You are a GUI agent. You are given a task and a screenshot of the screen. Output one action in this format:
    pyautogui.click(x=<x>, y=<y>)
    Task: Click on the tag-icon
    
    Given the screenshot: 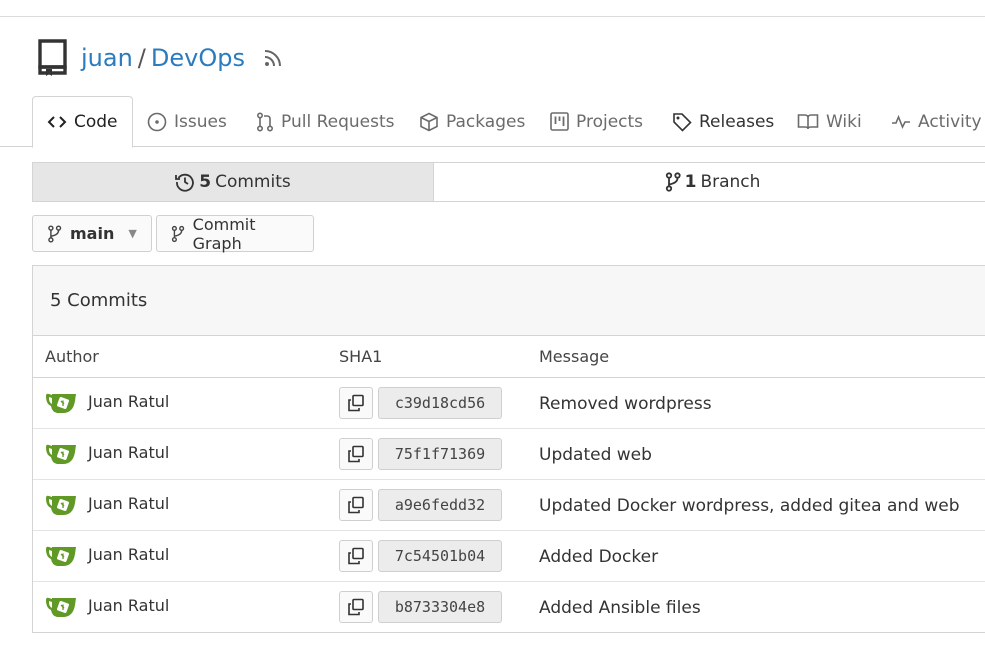 What is the action you would take?
    pyautogui.click(x=682, y=122)
    